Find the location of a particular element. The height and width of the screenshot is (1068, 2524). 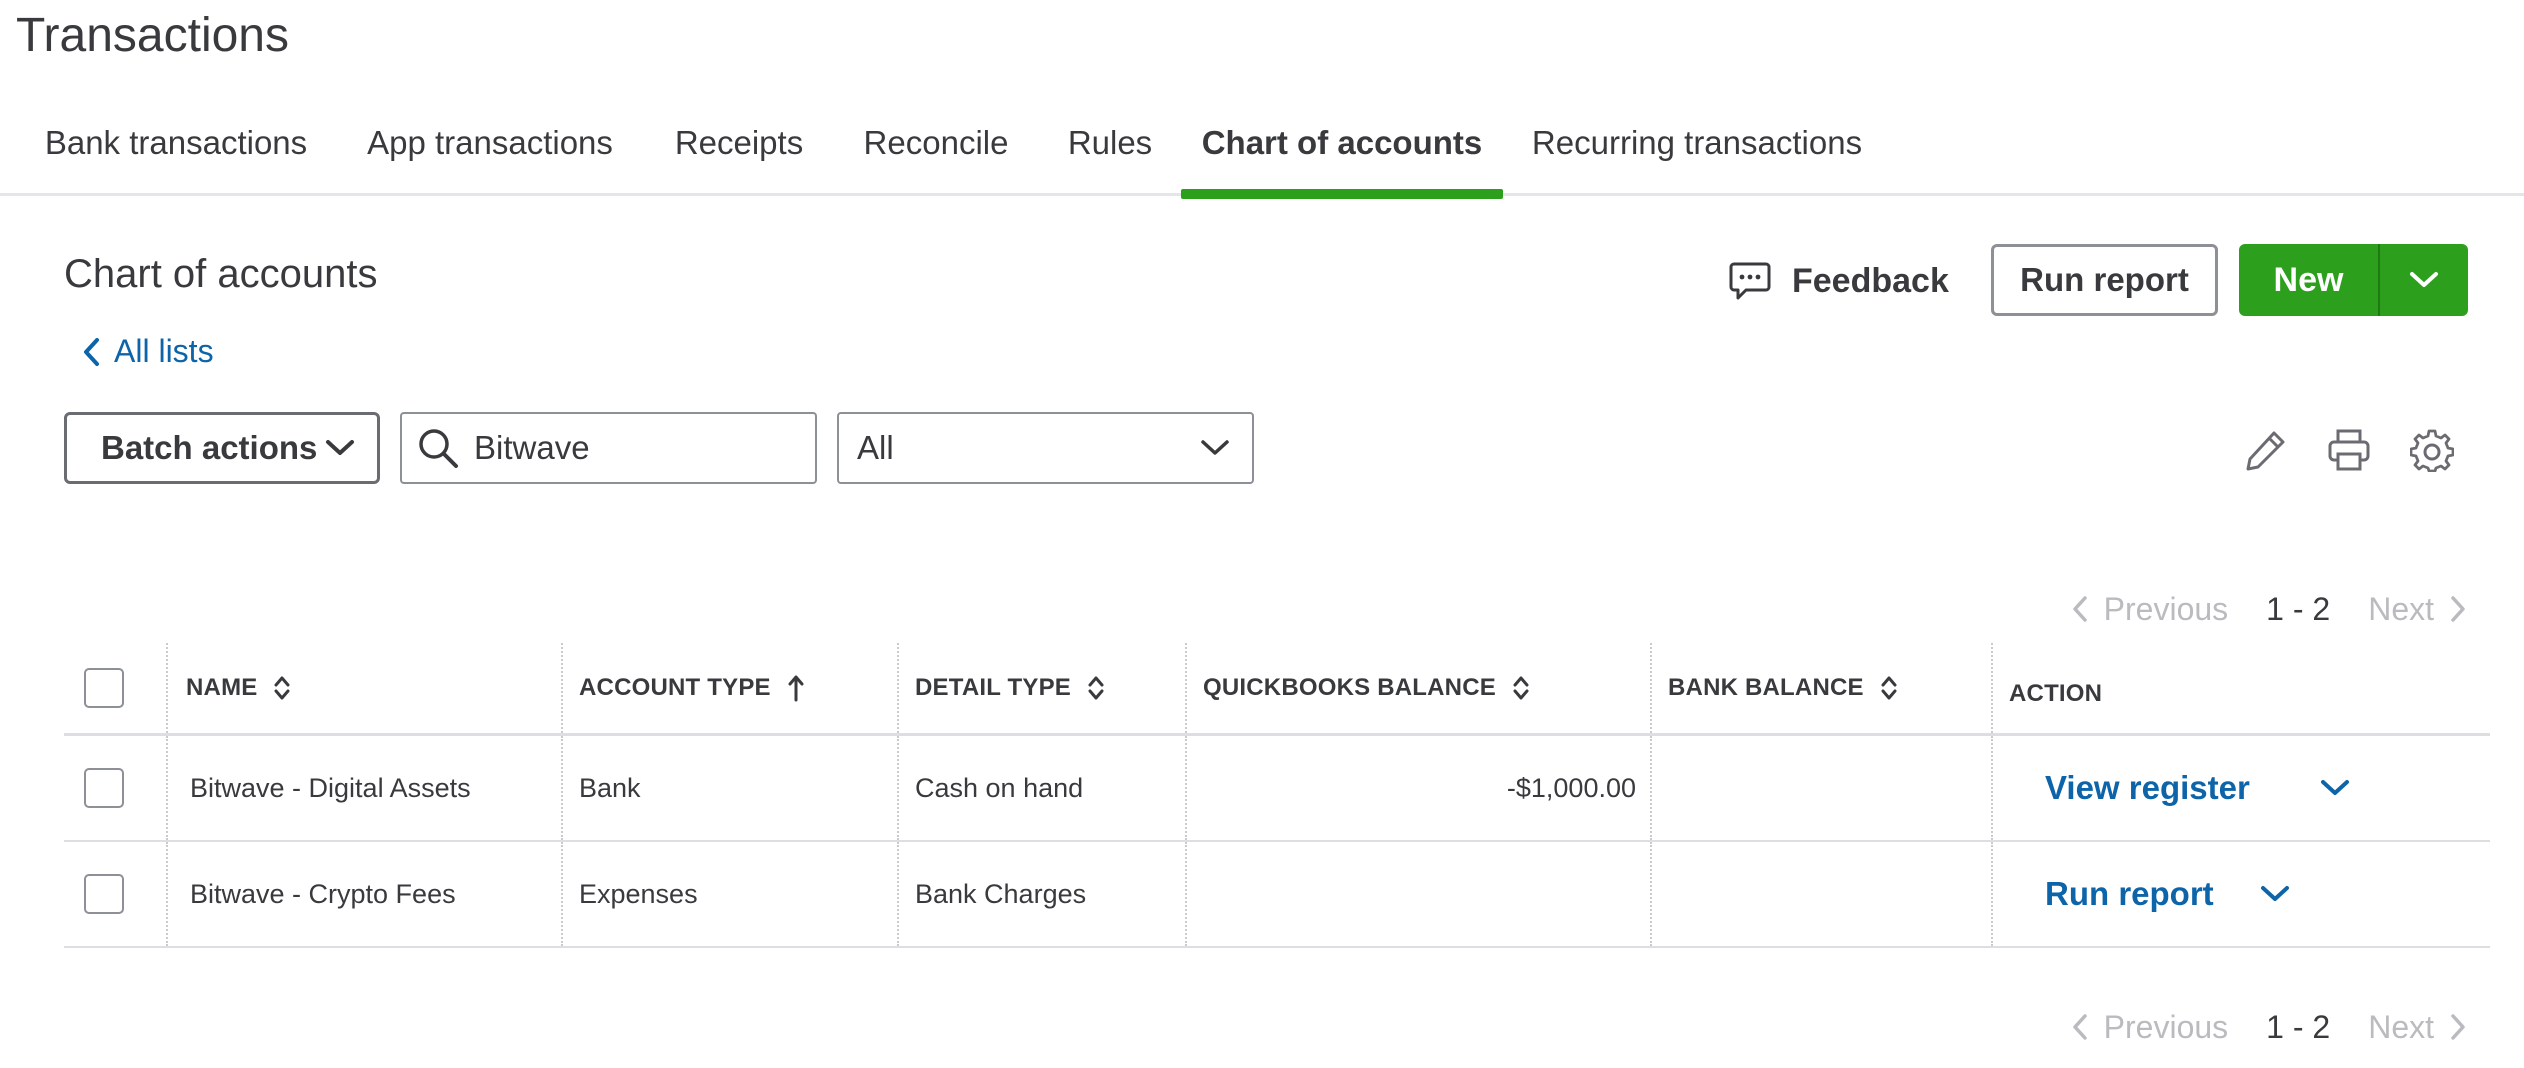

view-register-link: View register is located at coordinates (2147, 788).